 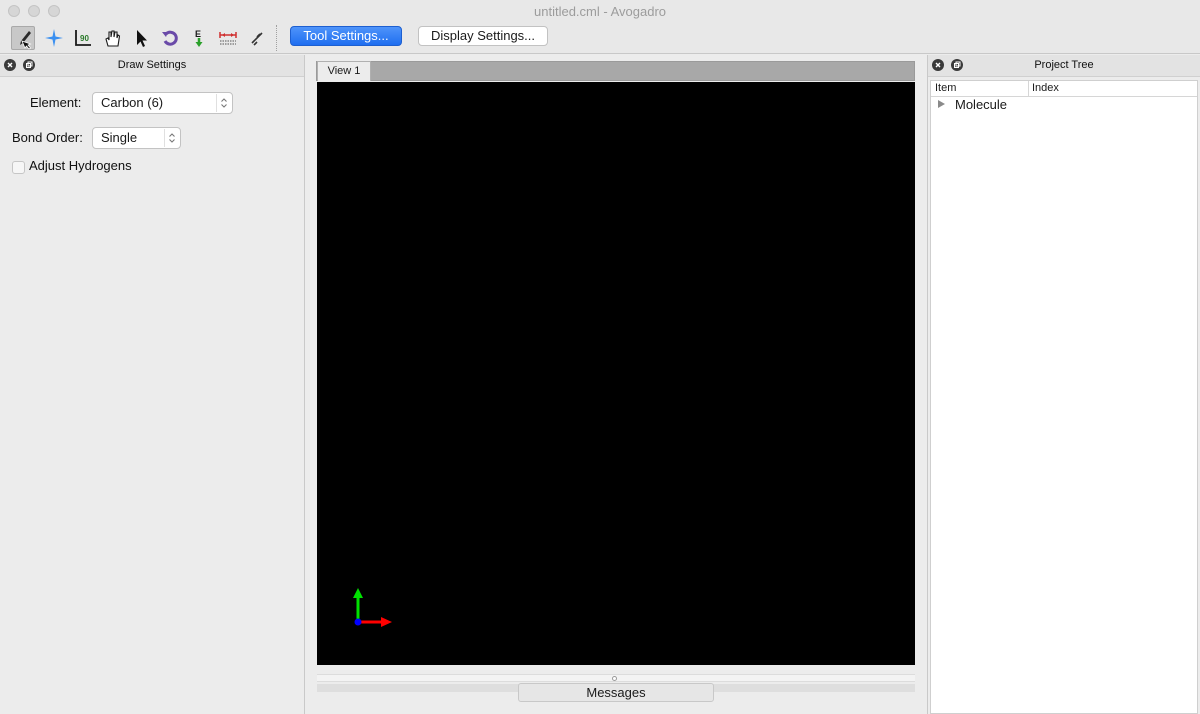 I want to click on axes-icon, so click(x=372, y=607).